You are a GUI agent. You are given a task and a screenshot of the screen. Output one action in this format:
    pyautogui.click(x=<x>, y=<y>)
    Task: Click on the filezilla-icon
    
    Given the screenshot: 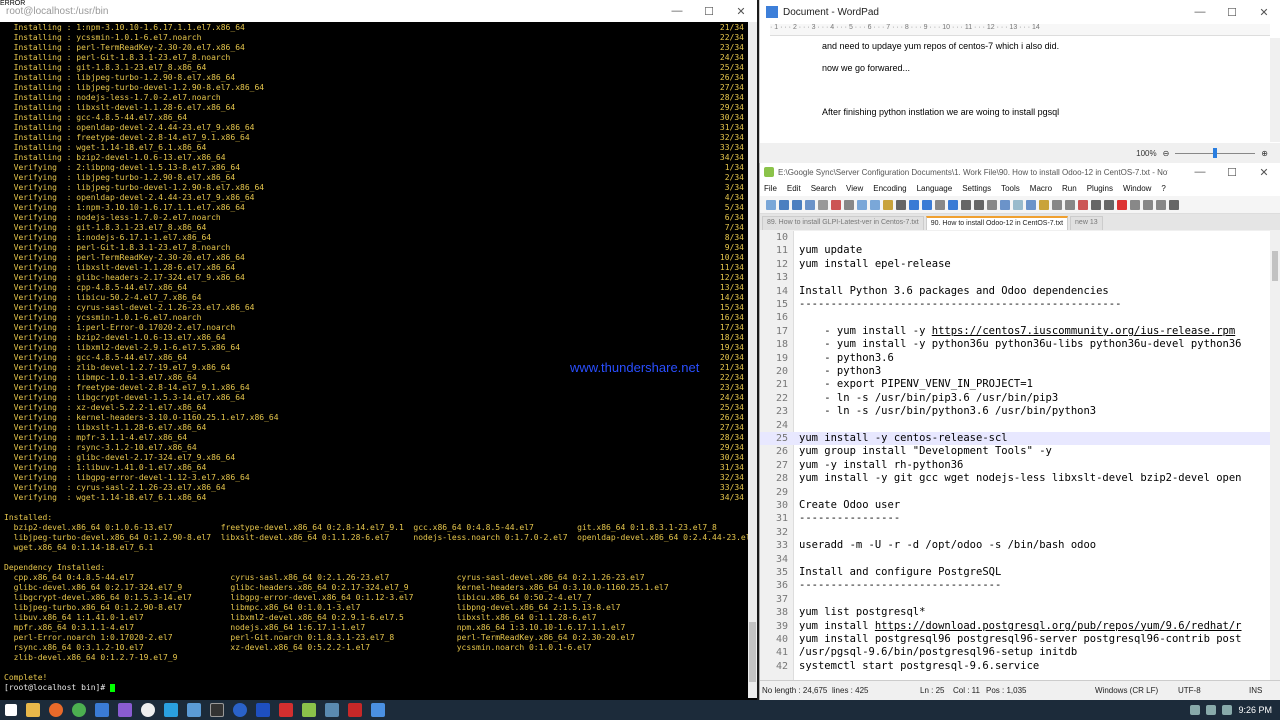 What is the action you would take?
    pyautogui.click(x=285, y=710)
    